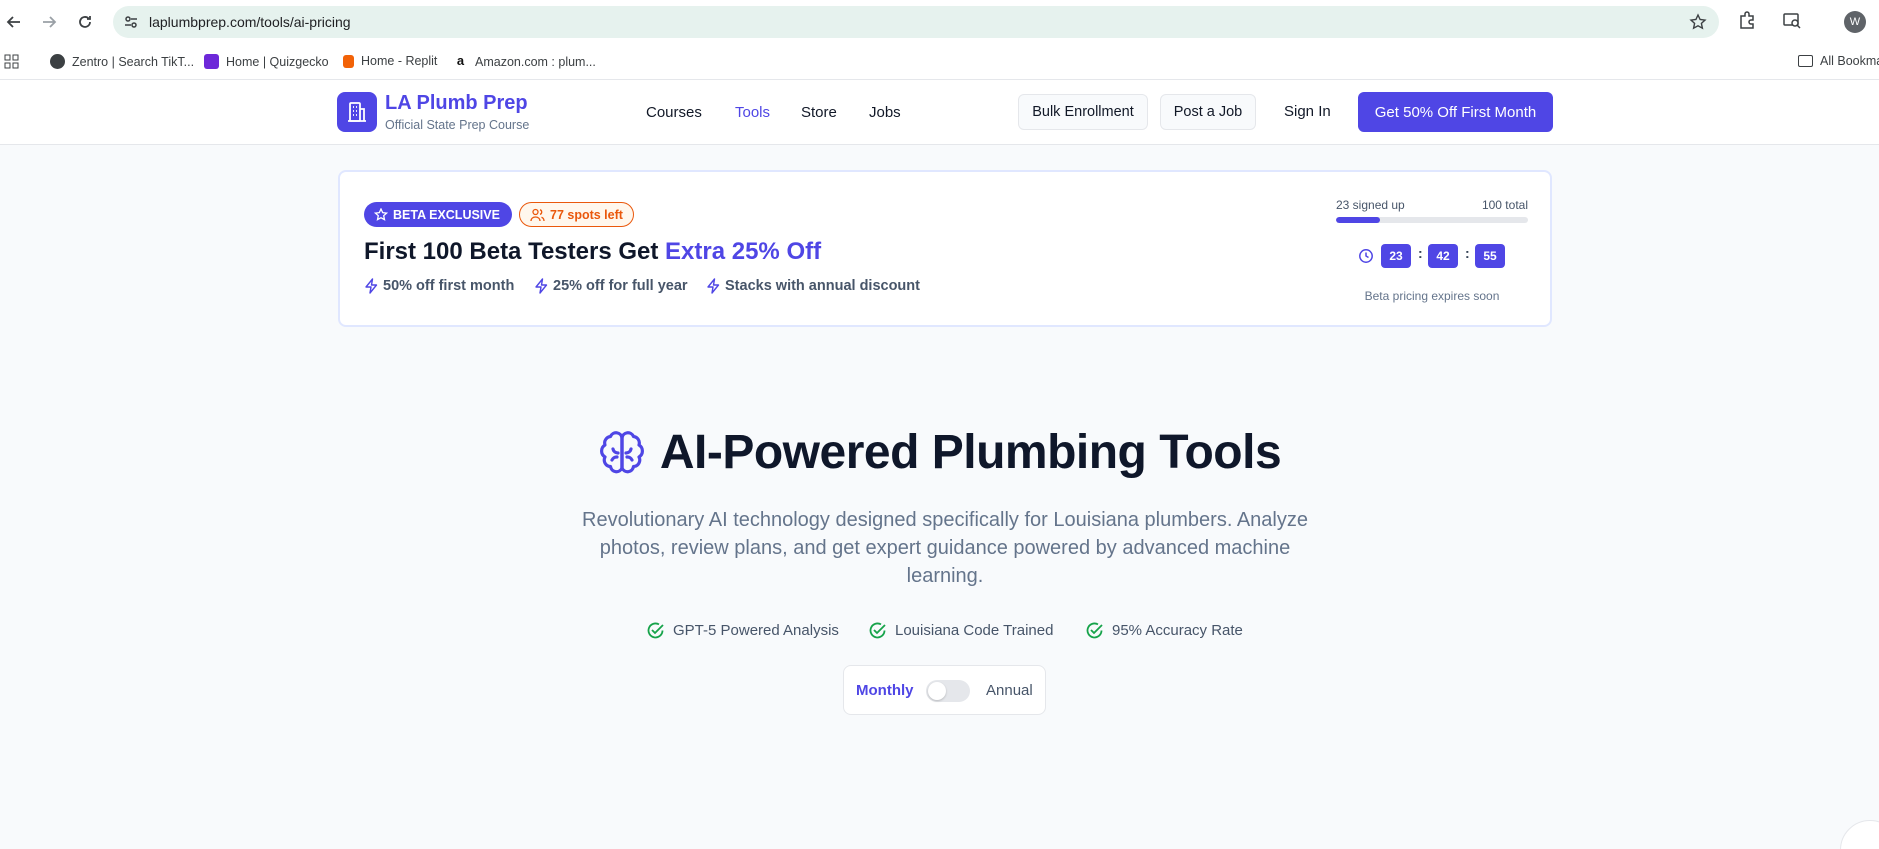  What do you see at coordinates (11, 61) in the screenshot?
I see `apps-grid-icon` at bounding box center [11, 61].